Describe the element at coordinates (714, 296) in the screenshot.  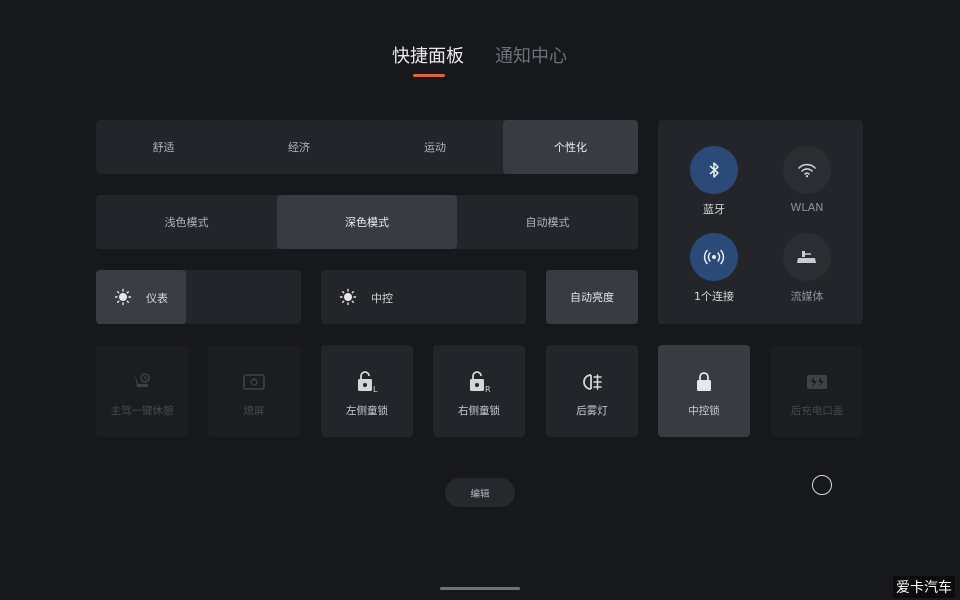
I see `hotspot-label: 1个连接` at that location.